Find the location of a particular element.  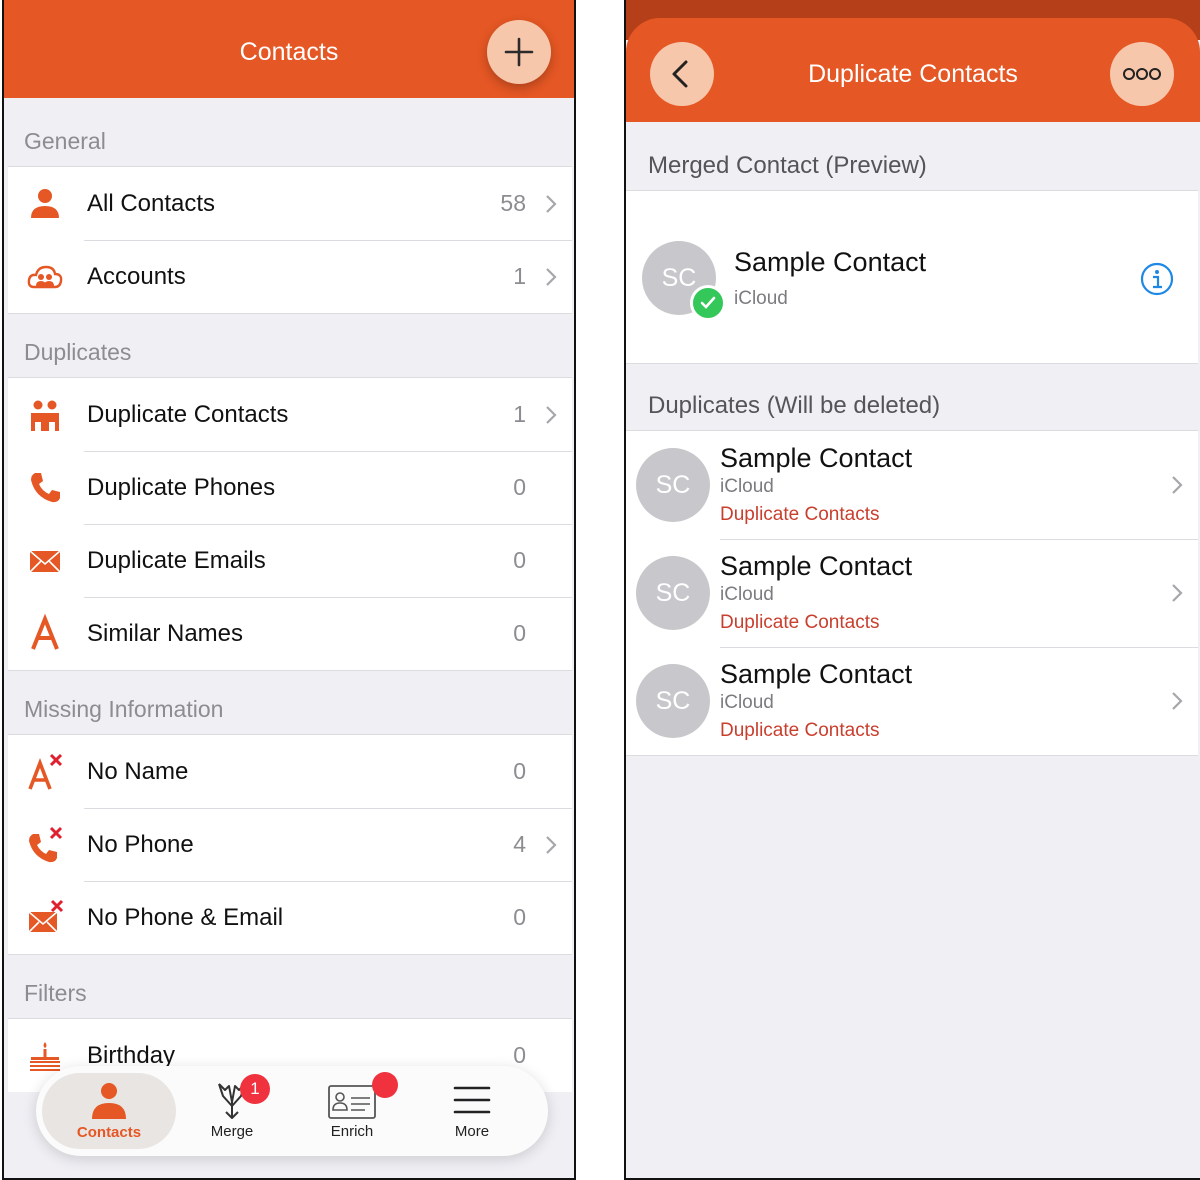

section-header-duplicates: Duplicates (Will be deleted) is located at coordinates (794, 405).